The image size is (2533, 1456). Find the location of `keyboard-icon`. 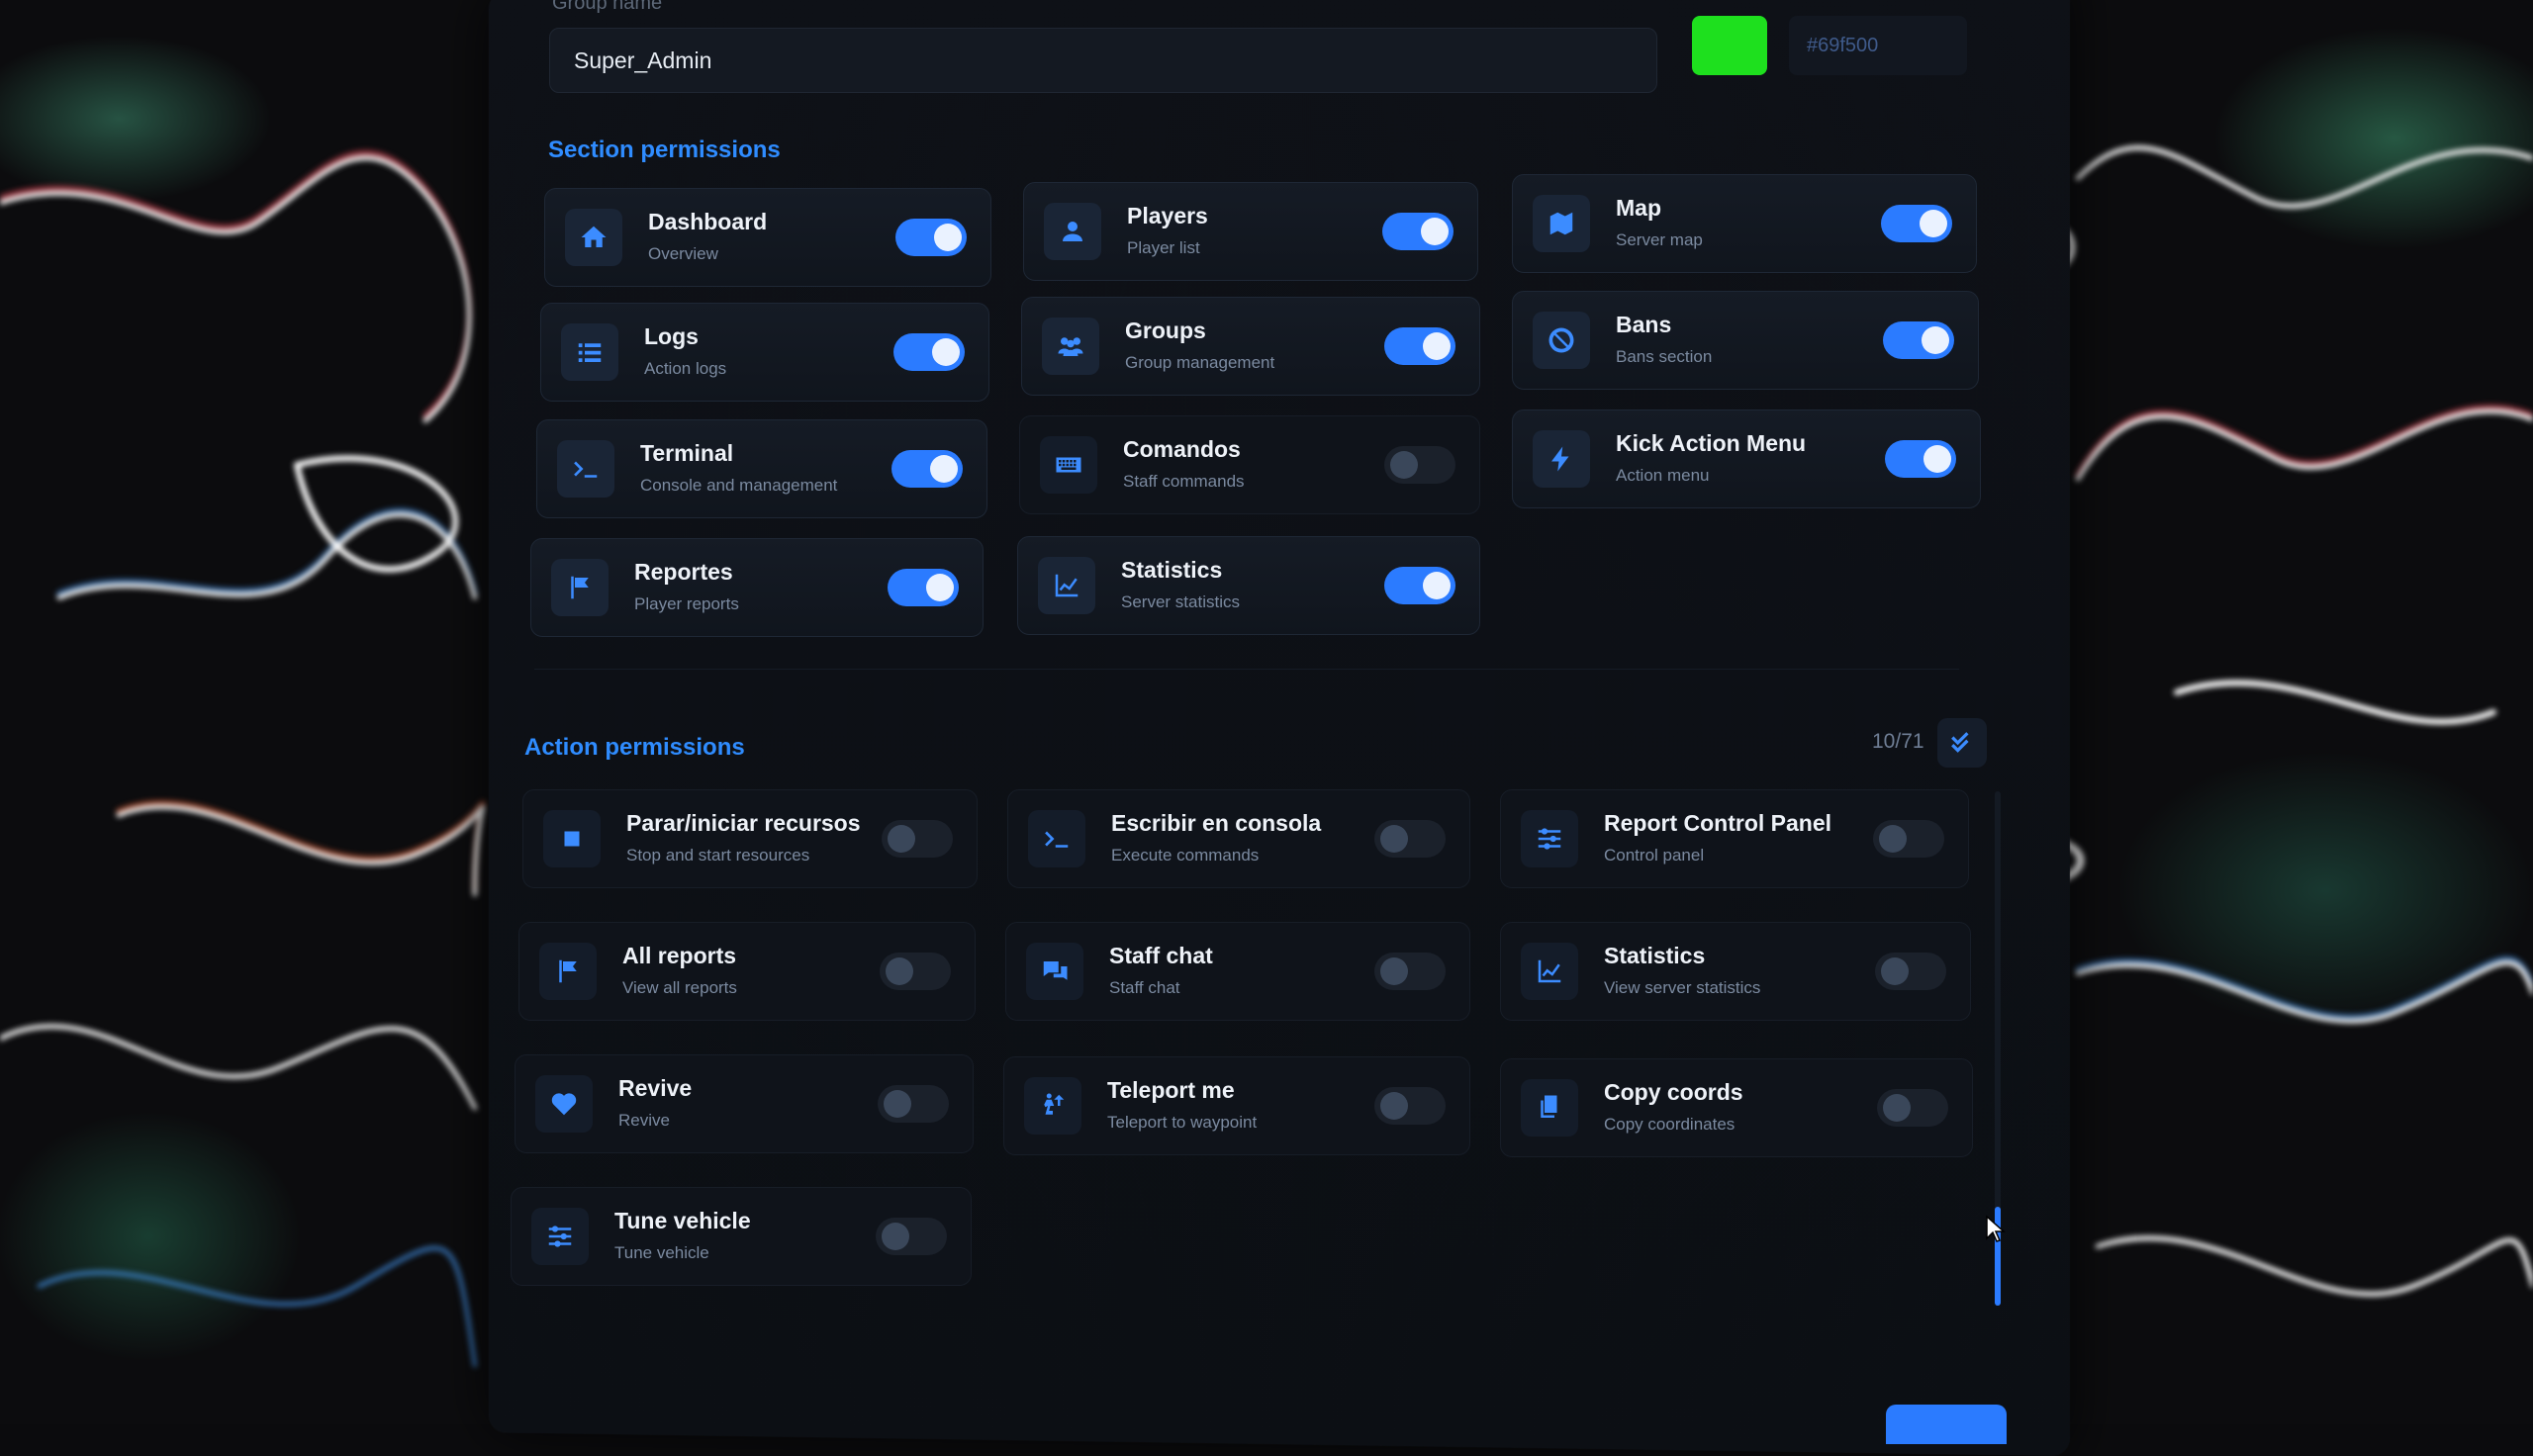

keyboard-icon is located at coordinates (1068, 465).